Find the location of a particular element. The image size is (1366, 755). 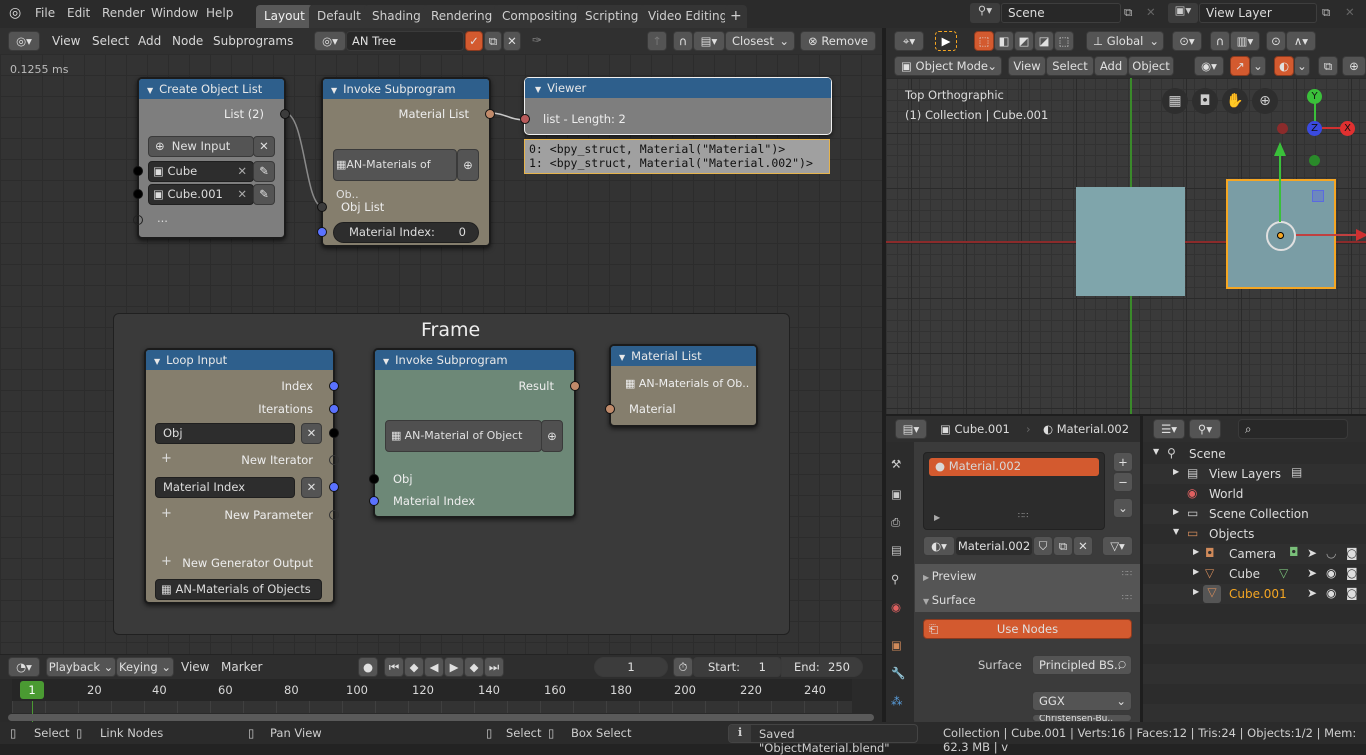

menu-render: Render is located at coordinates (123, 13).